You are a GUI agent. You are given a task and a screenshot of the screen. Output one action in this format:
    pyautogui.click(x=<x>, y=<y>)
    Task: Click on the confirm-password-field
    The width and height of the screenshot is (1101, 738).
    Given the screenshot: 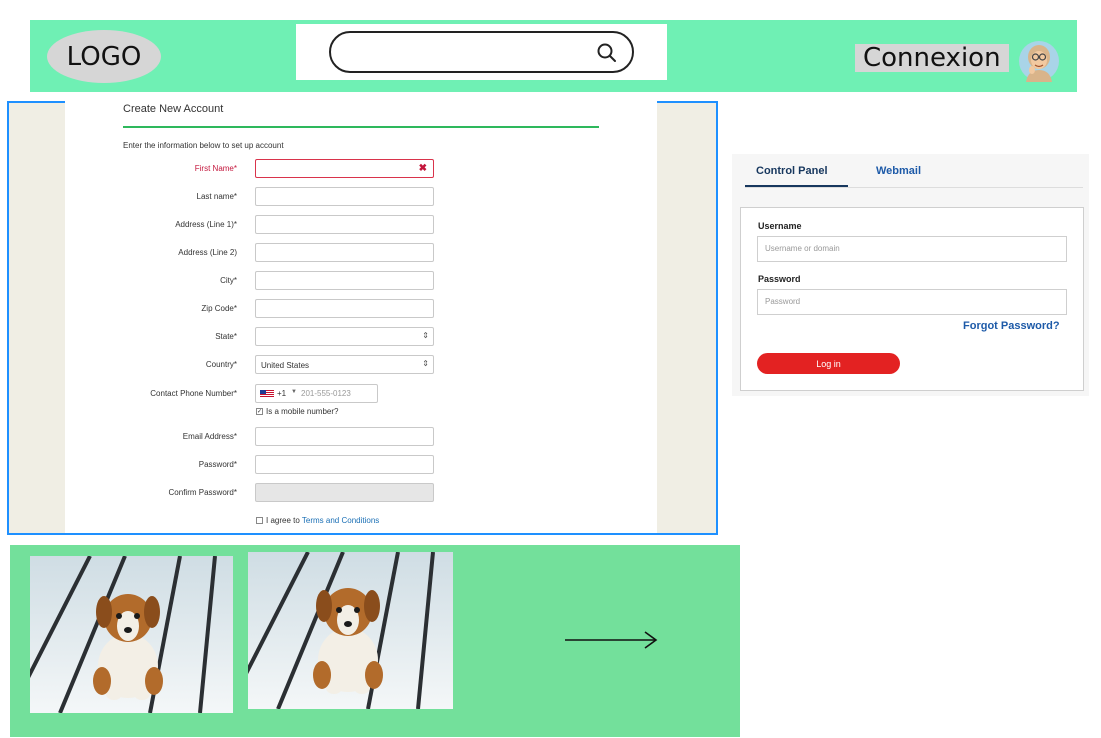 What is the action you would take?
    pyautogui.click(x=344, y=492)
    